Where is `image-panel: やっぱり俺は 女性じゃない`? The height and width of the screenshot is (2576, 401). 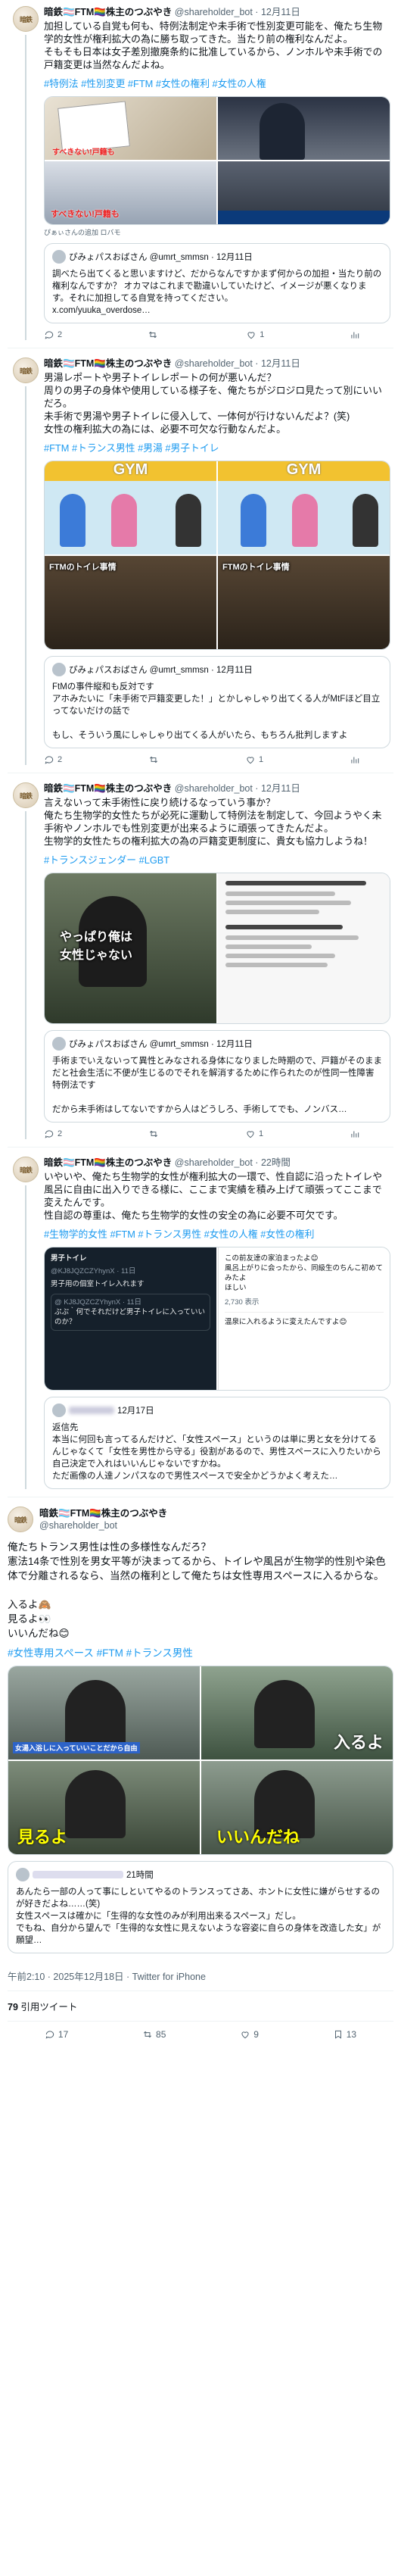
image-panel: やっぱり俺は 女性じゃない is located at coordinates (131, 948).